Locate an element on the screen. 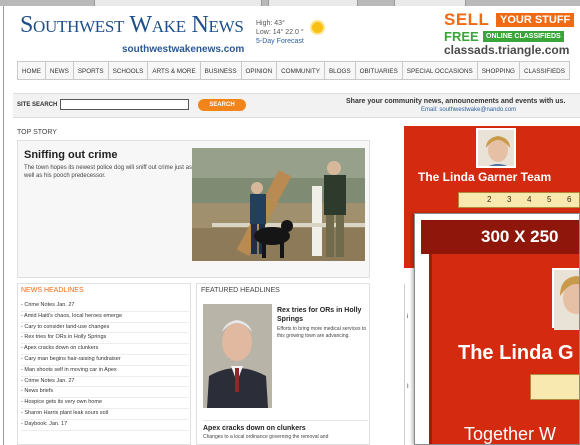 The image size is (580, 445). ruler-number: 2 is located at coordinates (489, 199).